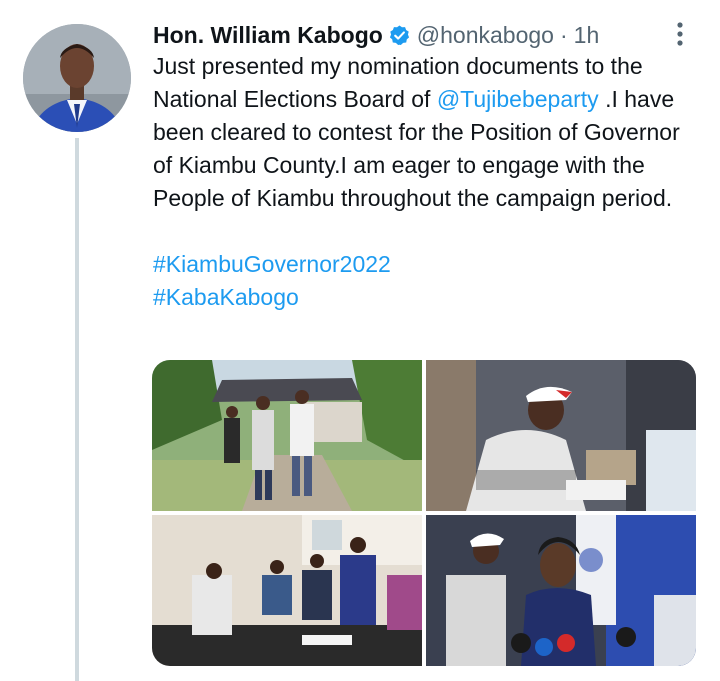  I want to click on photo-press-interview, so click(561, 590).